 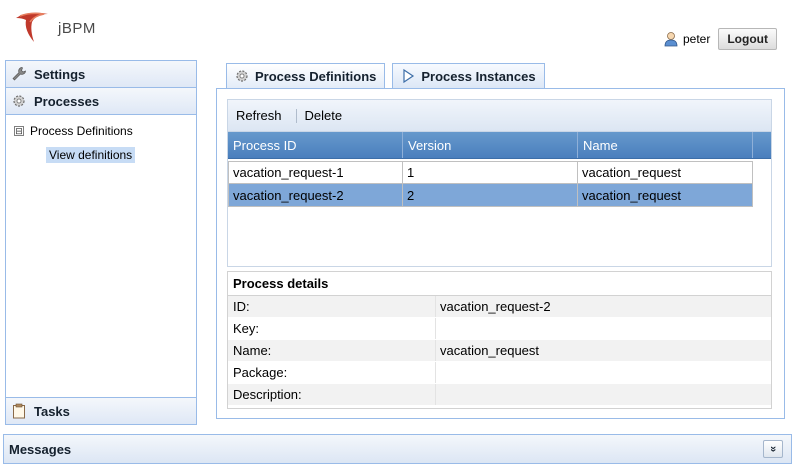 What do you see at coordinates (52, 411) in the screenshot?
I see `sidebar-item-label: Tasks` at bounding box center [52, 411].